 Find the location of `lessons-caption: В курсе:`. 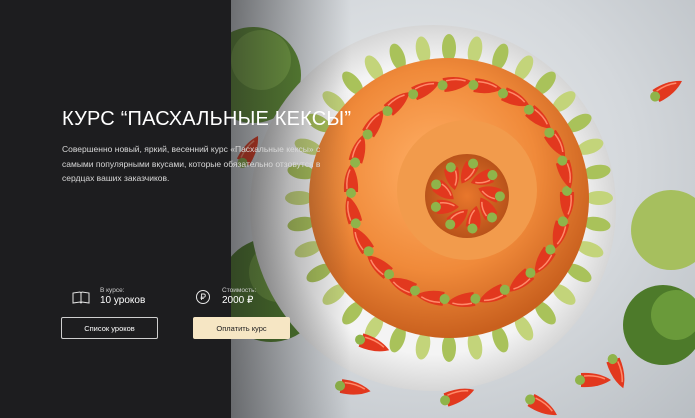

lessons-caption: В курсе: is located at coordinates (112, 290).